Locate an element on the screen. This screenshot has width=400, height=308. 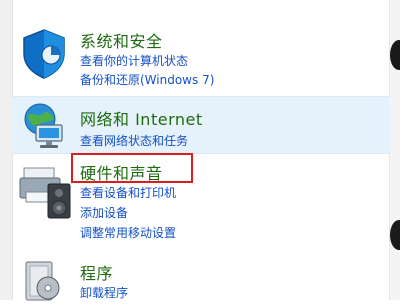
link-backup-restore: 备份和还原(Windows 7) is located at coordinates (147, 79).